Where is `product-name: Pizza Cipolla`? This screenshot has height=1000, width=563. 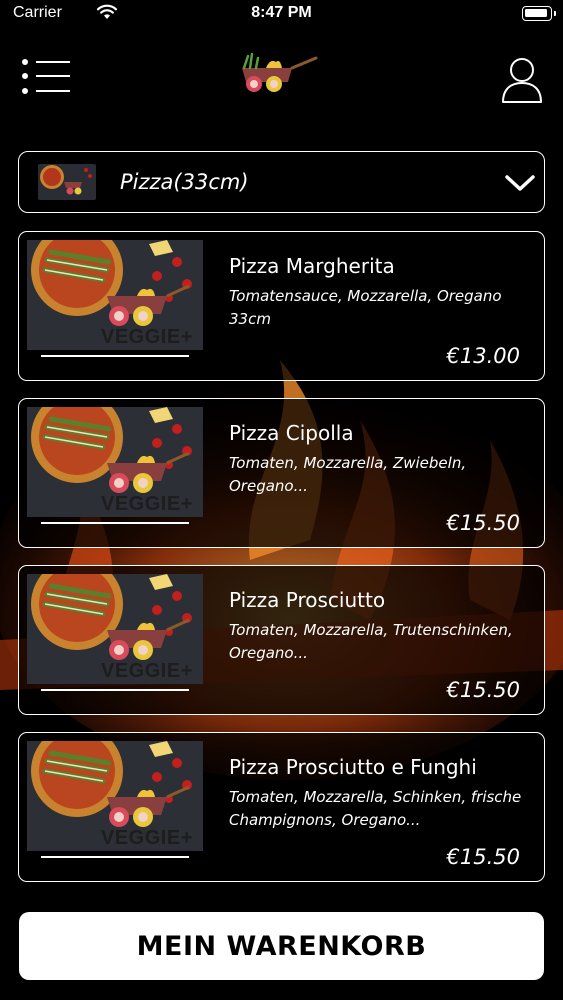 product-name: Pizza Cipolla is located at coordinates (291, 433).